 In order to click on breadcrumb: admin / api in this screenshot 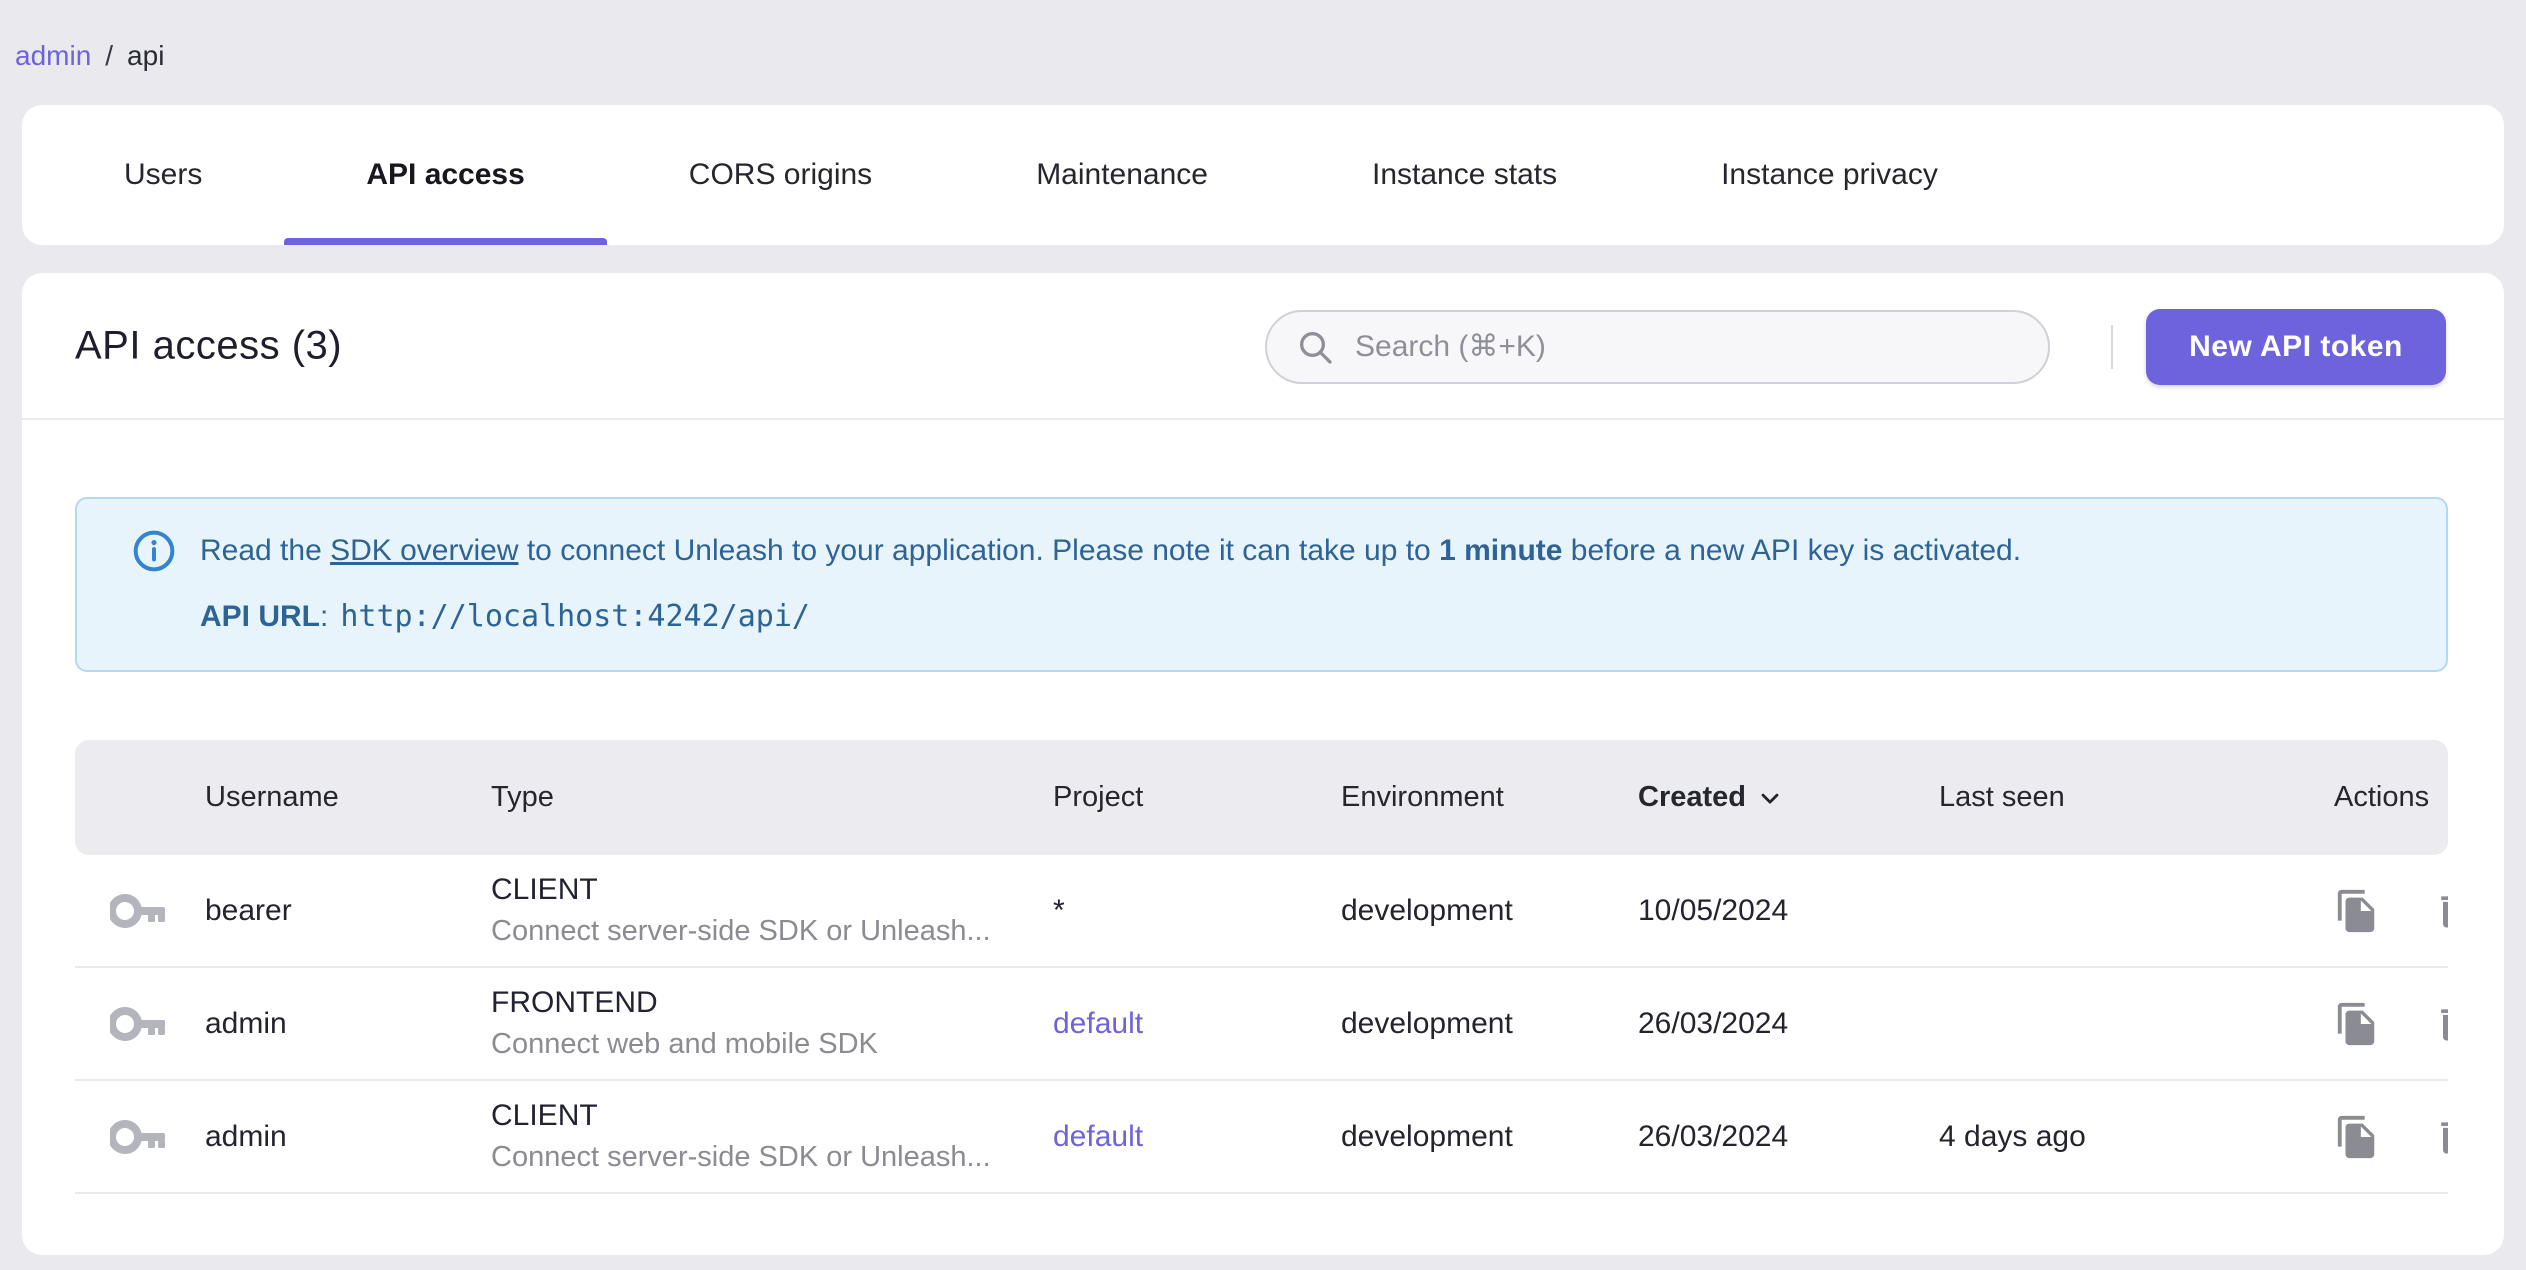, I will do `click(89, 56)`.